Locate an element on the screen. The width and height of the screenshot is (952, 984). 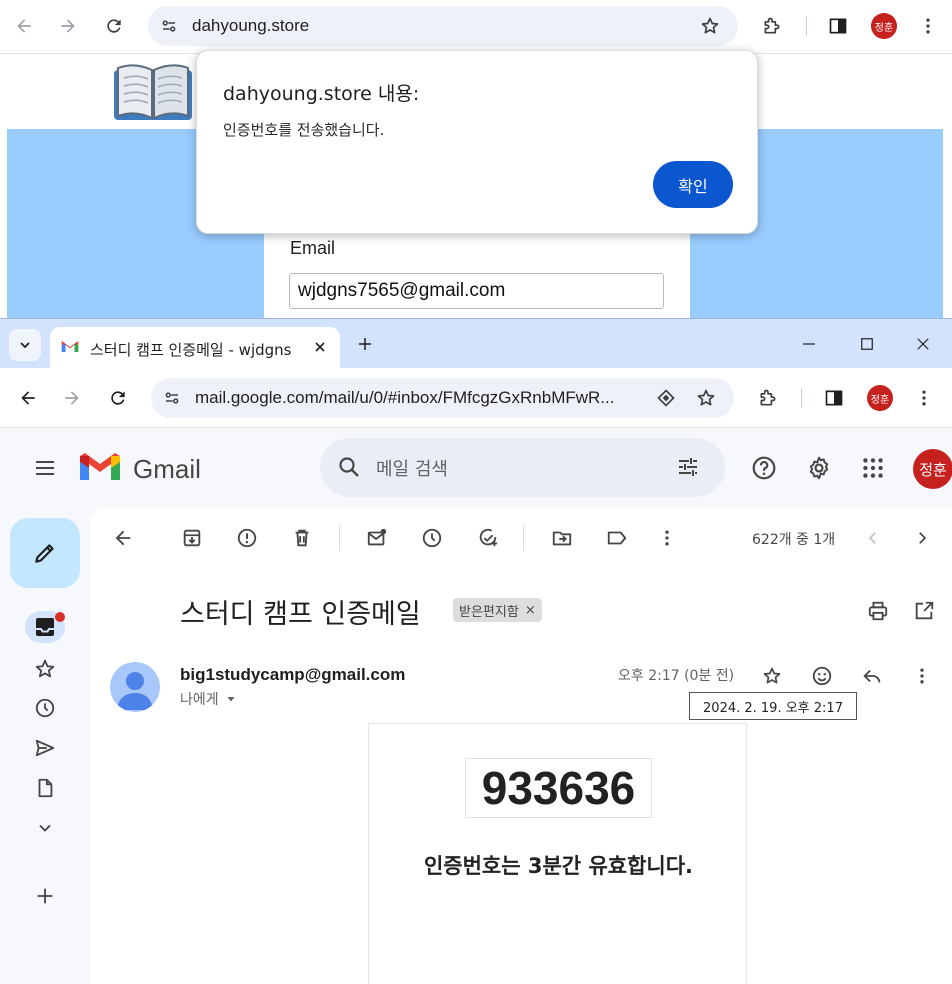
nav-snoozed is located at coordinates (45, 708).